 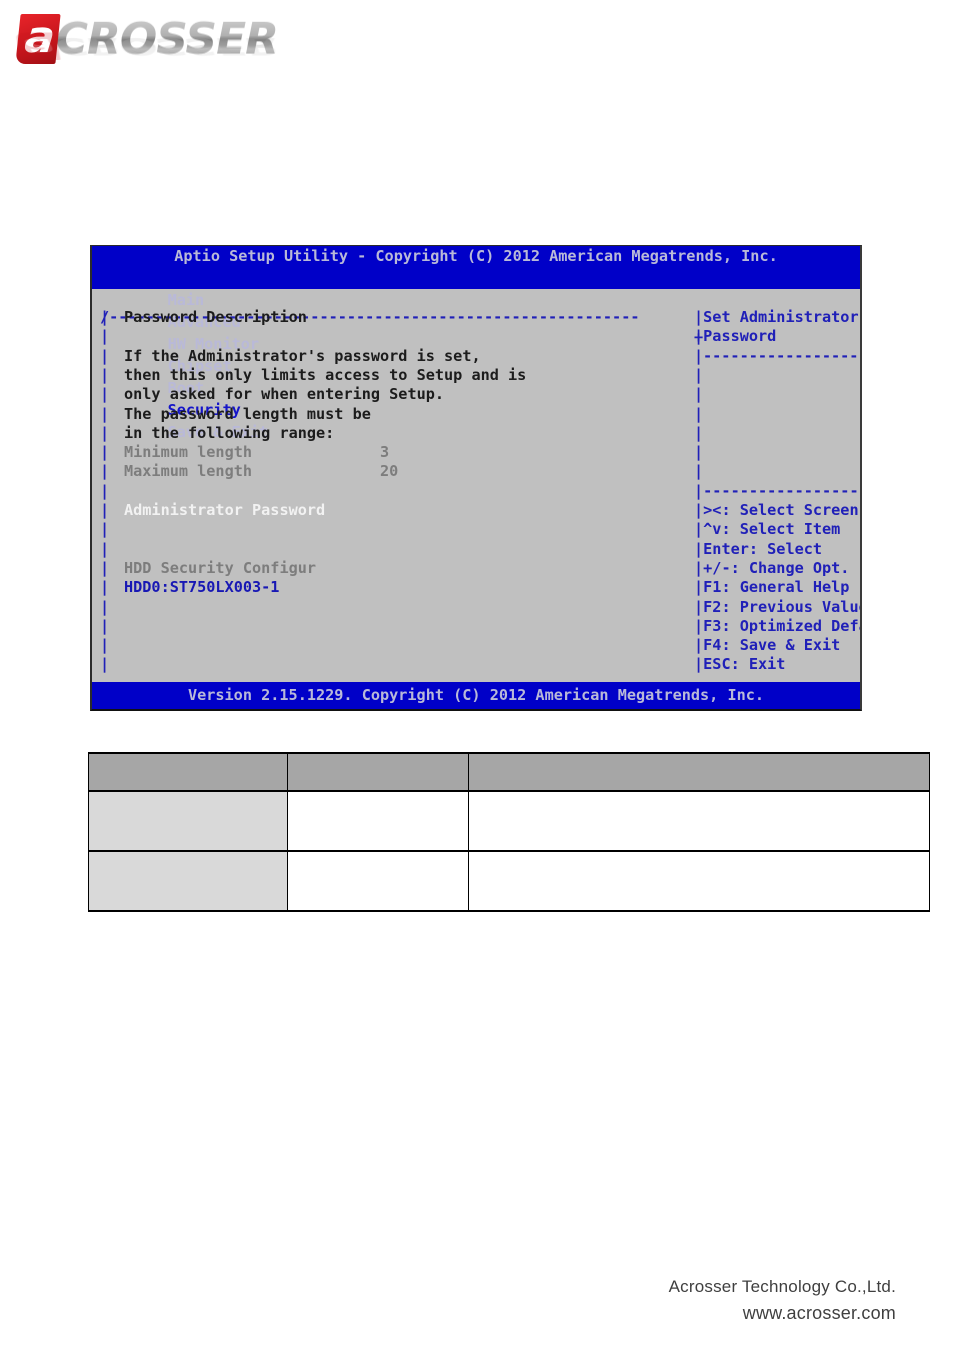 What do you see at coordinates (776, 587) in the screenshot?
I see `navkey-f1-general-help: F1: General Help` at bounding box center [776, 587].